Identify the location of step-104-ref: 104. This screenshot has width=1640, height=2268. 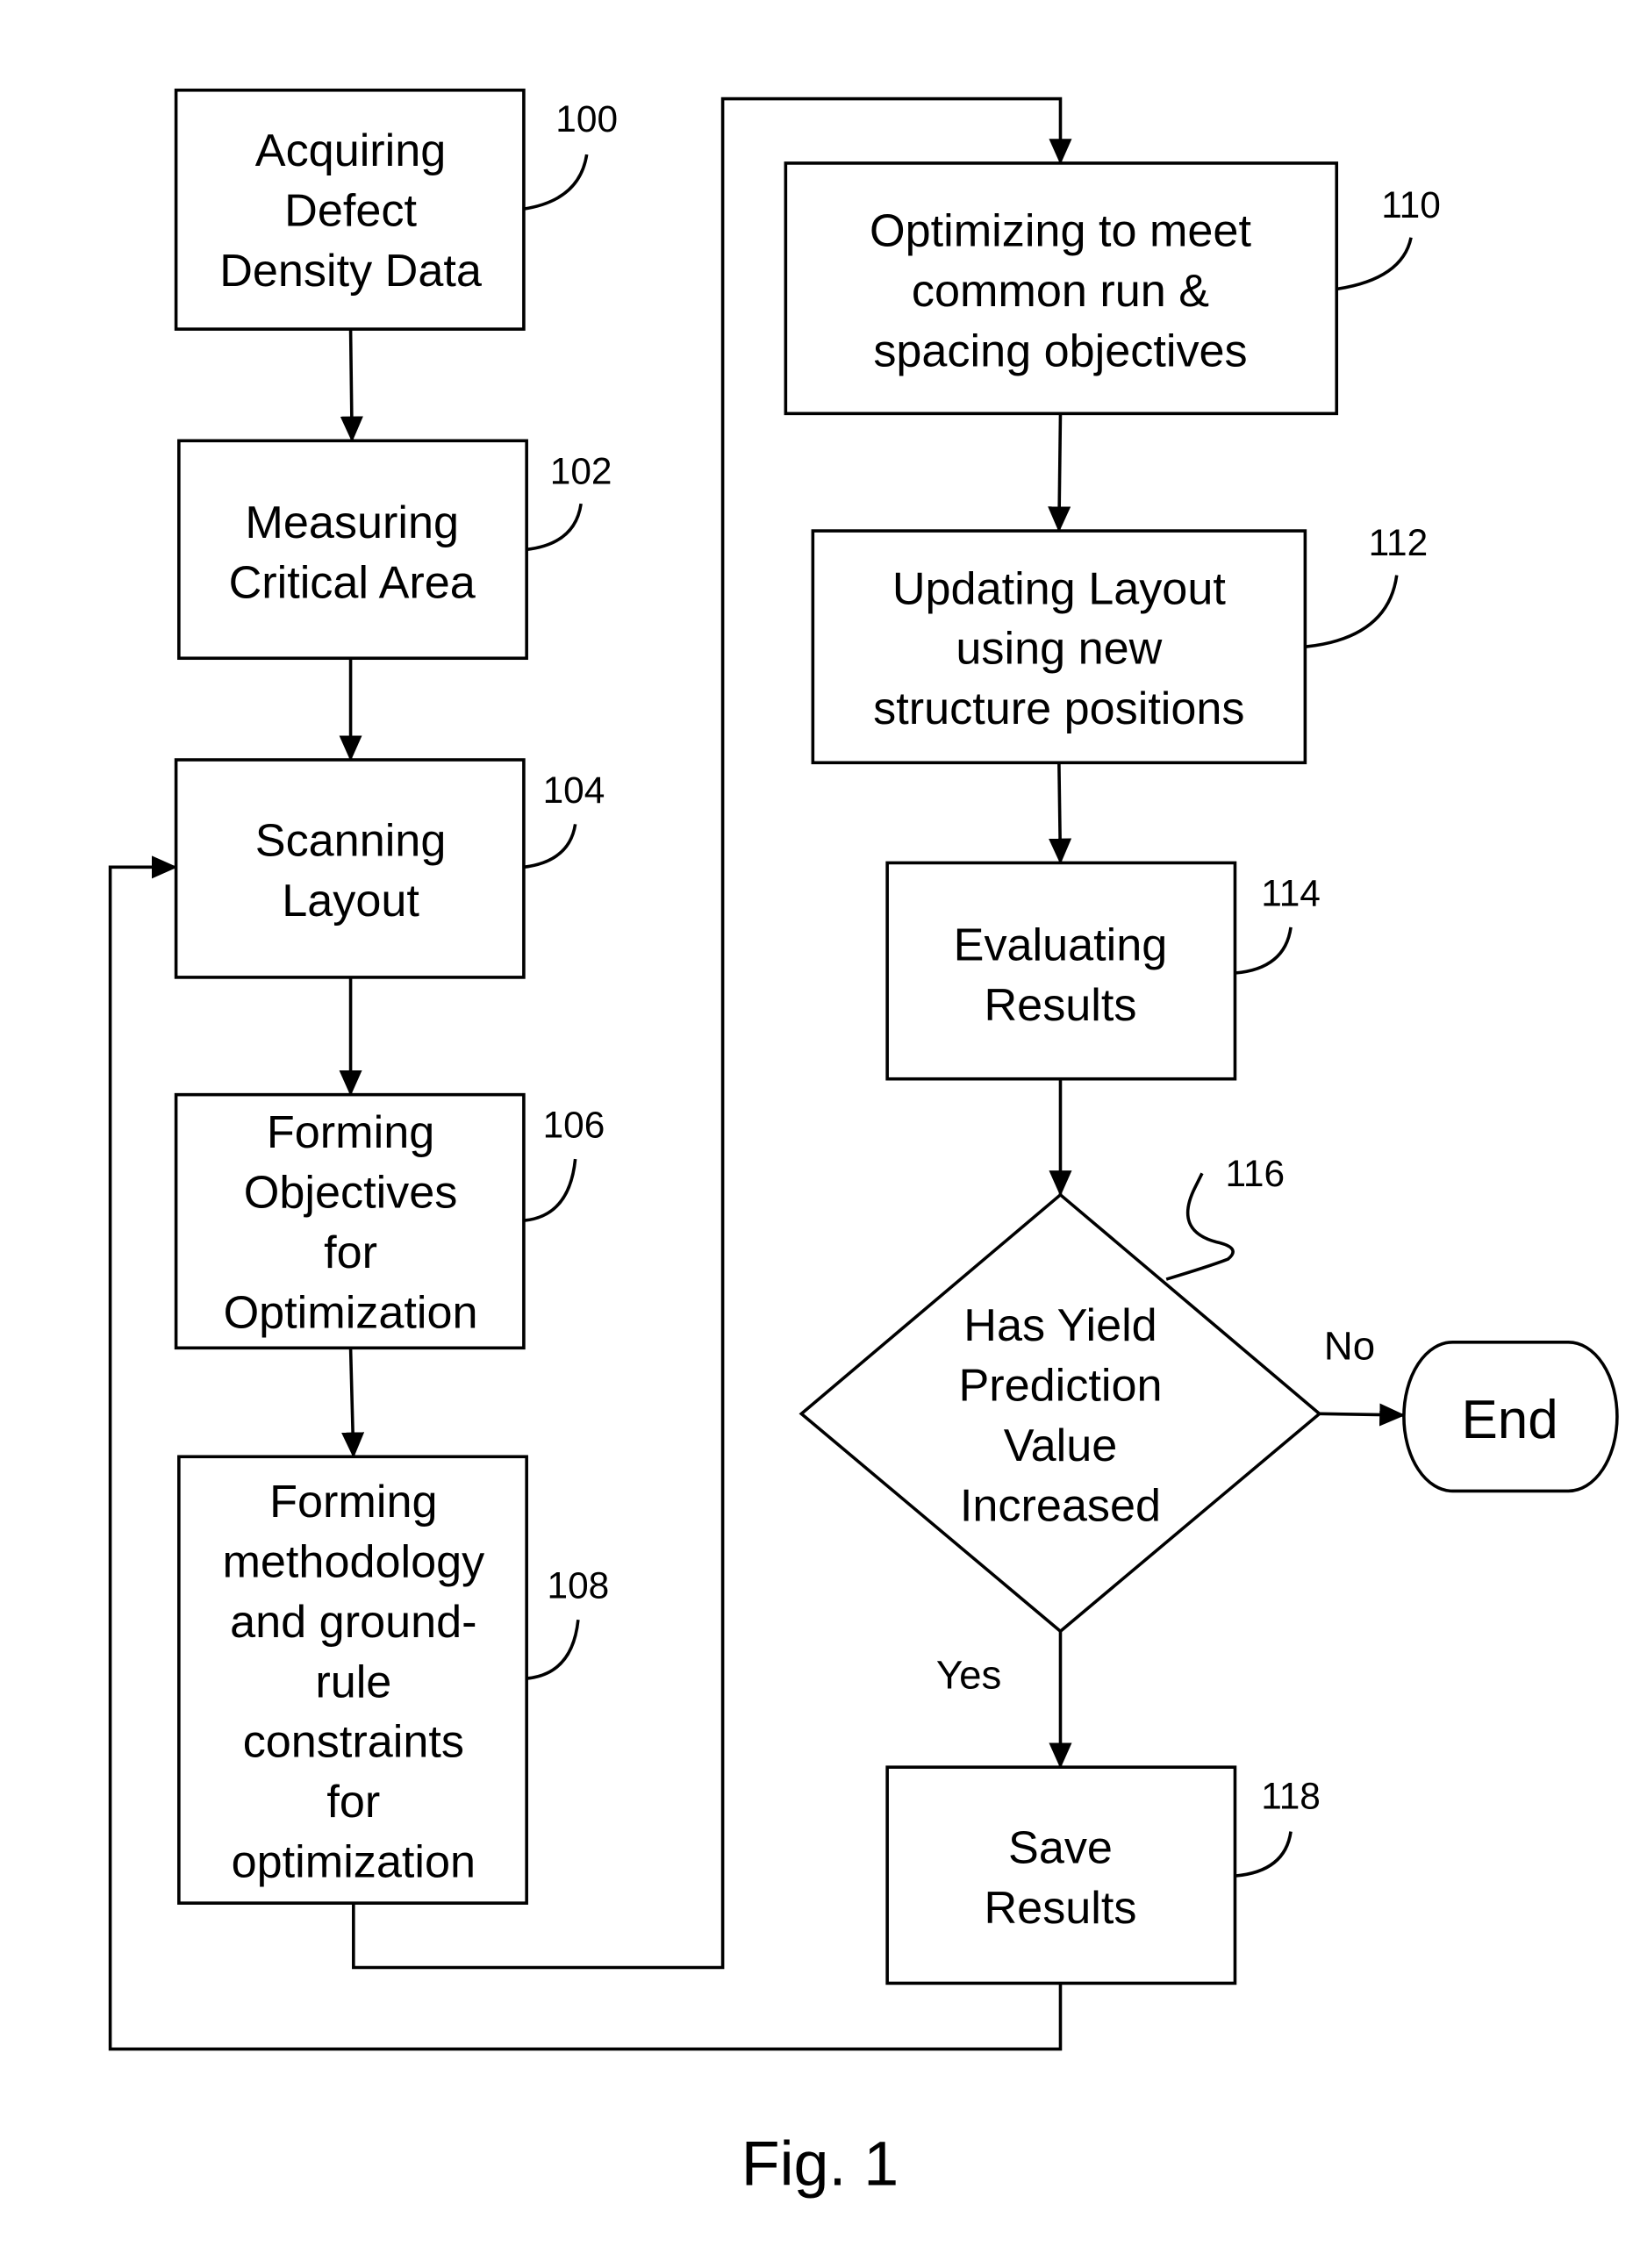
(574, 790).